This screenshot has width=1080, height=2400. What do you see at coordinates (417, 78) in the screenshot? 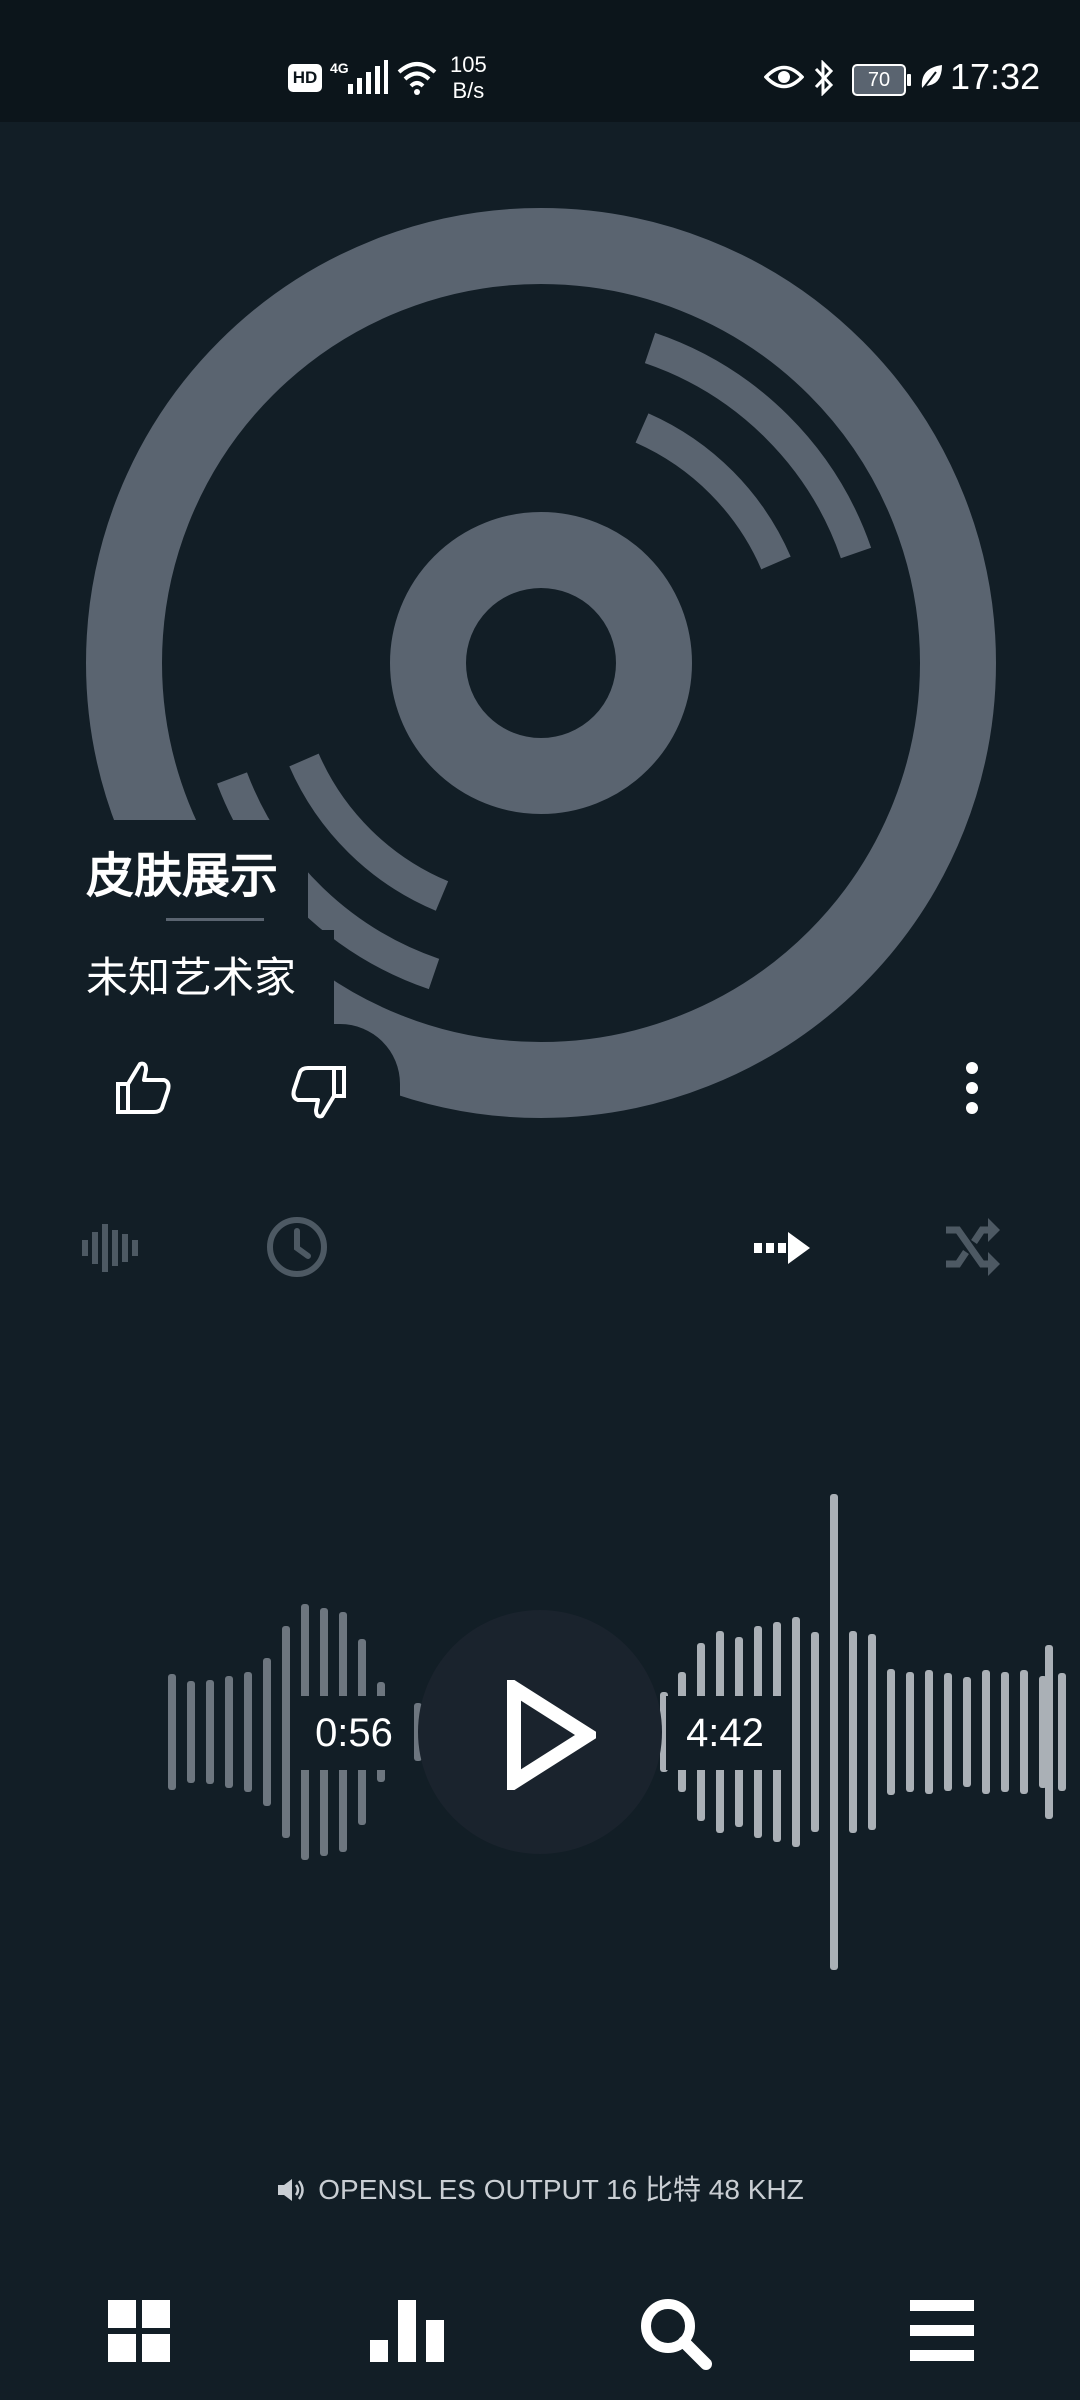
I see `wifi-icon` at bounding box center [417, 78].